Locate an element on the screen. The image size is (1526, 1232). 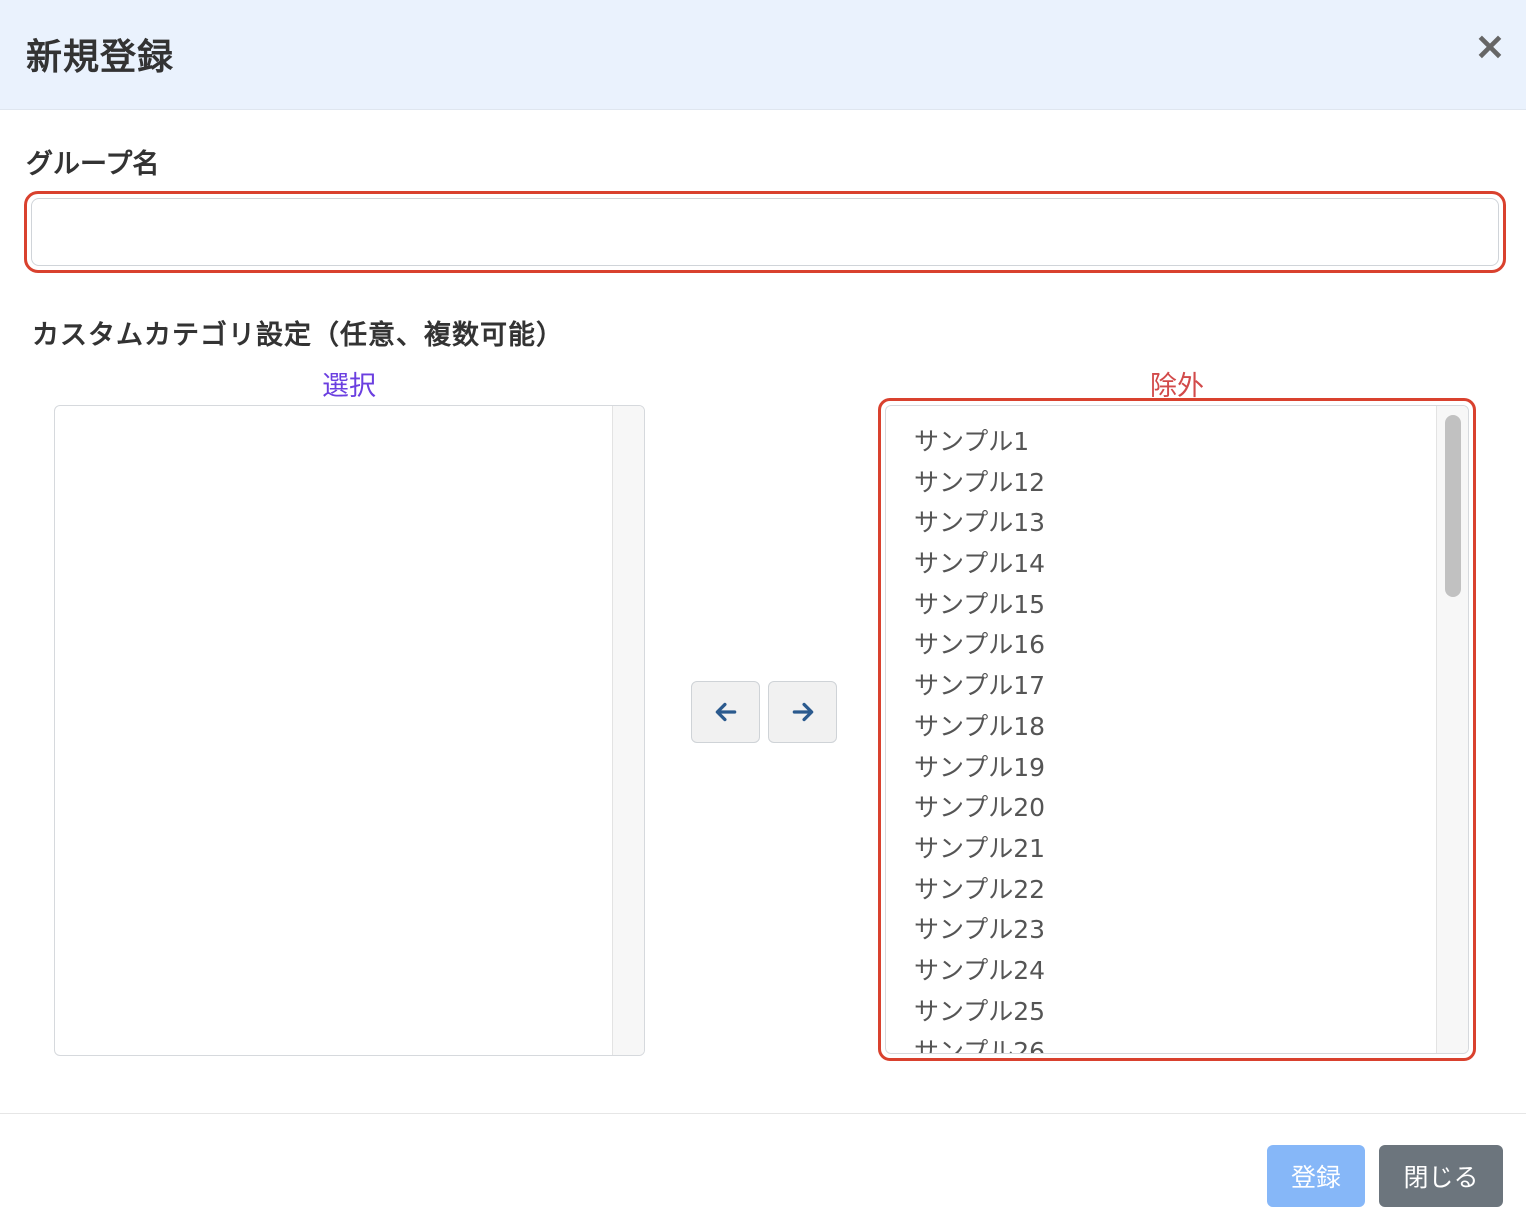
close-button: ✕ is located at coordinates (1490, 48).